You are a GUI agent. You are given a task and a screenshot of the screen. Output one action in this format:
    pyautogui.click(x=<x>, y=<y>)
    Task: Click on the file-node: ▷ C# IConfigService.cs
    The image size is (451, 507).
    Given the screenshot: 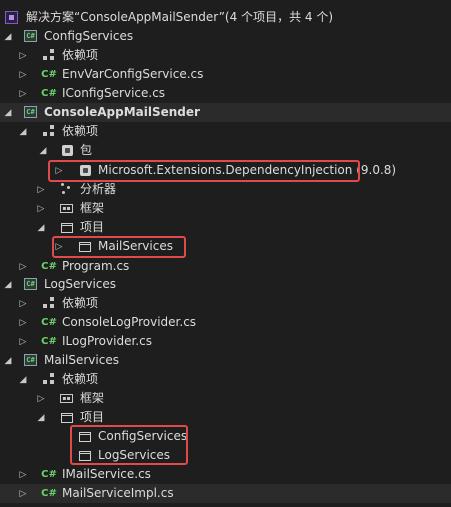 What is the action you would take?
    pyautogui.click(x=225, y=93)
    